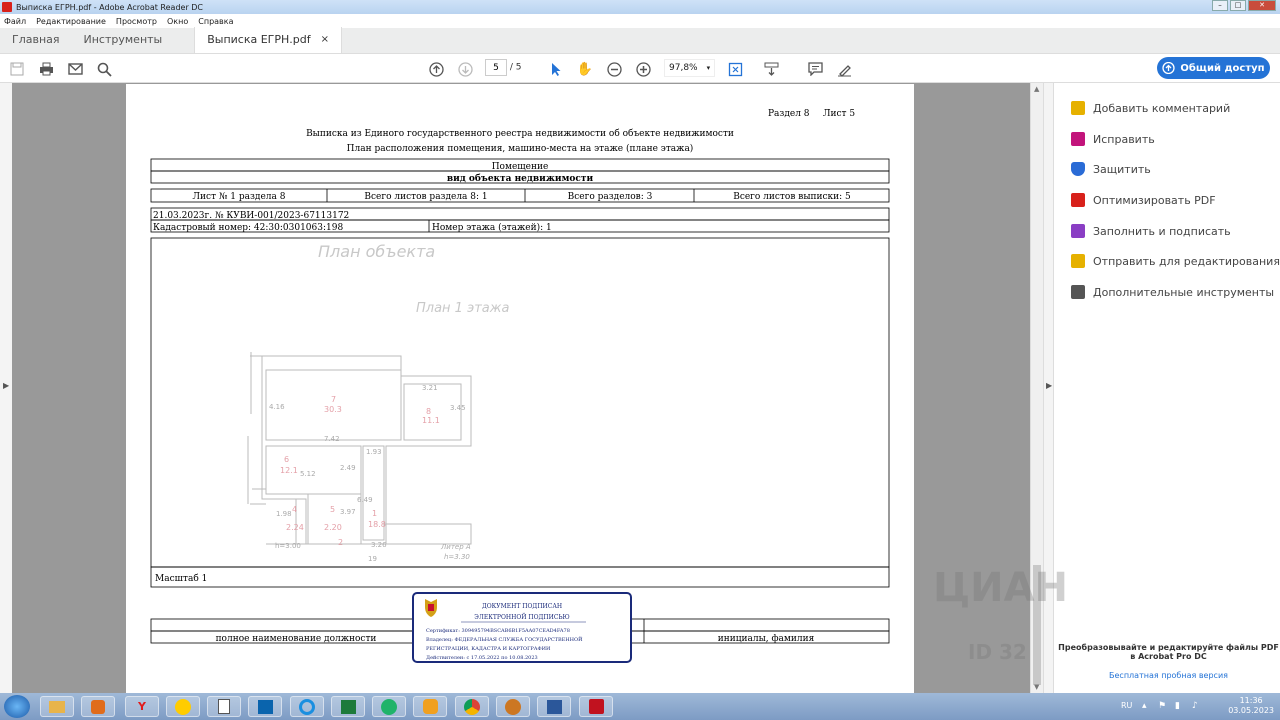 The image size is (1280, 720). What do you see at coordinates (57, 706) in the screenshot?
I see `taskbar-explorer` at bounding box center [57, 706].